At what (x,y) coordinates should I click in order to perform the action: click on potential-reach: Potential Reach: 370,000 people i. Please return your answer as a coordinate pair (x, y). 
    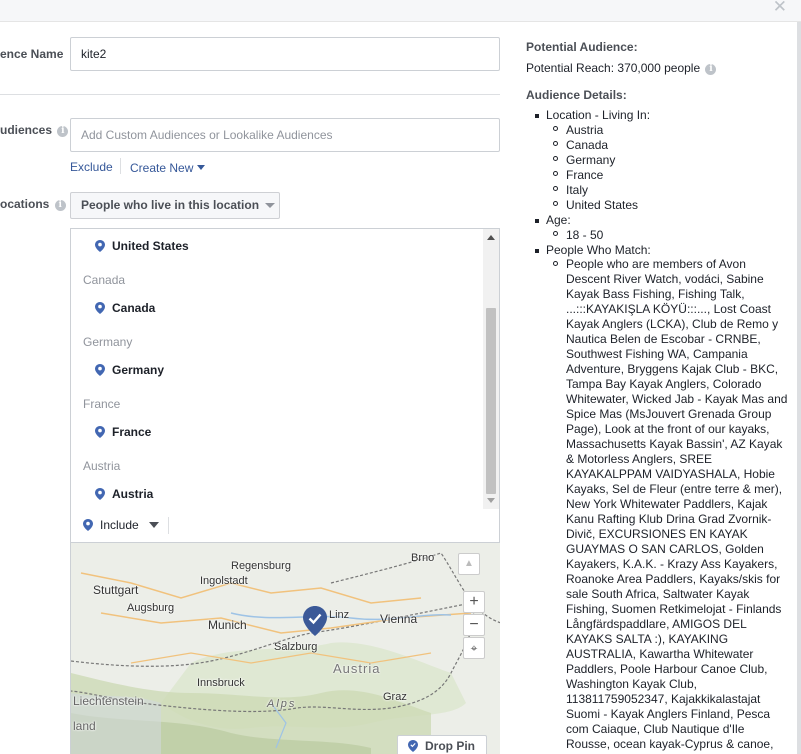
    Looking at the image, I should click on (621, 68).